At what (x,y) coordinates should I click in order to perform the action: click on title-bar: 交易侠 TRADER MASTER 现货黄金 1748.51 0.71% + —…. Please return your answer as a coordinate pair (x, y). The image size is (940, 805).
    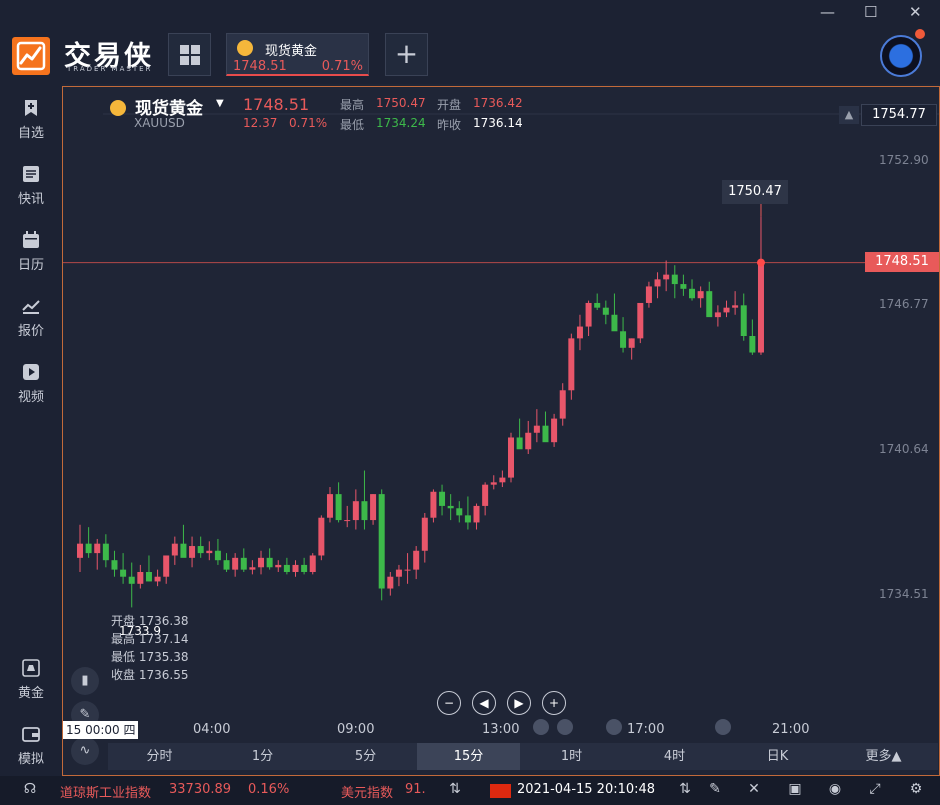
    Looking at the image, I should click on (470, 42).